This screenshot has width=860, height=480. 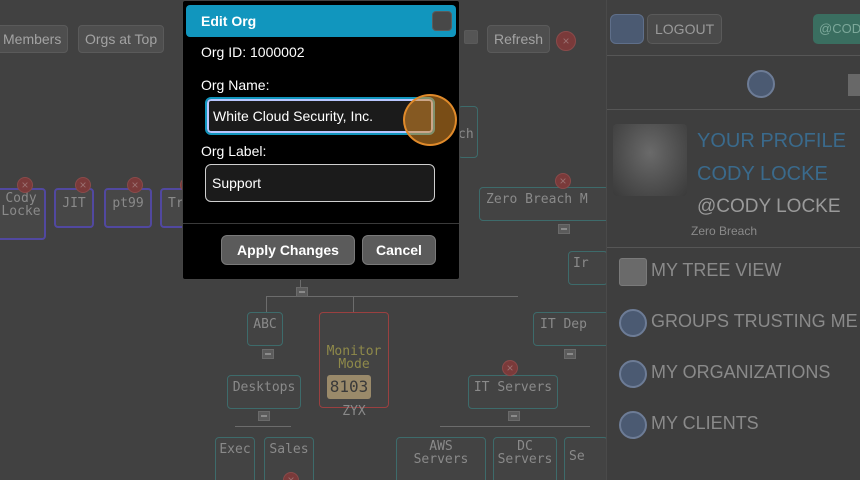 I want to click on org-name-input, so click(x=320, y=116).